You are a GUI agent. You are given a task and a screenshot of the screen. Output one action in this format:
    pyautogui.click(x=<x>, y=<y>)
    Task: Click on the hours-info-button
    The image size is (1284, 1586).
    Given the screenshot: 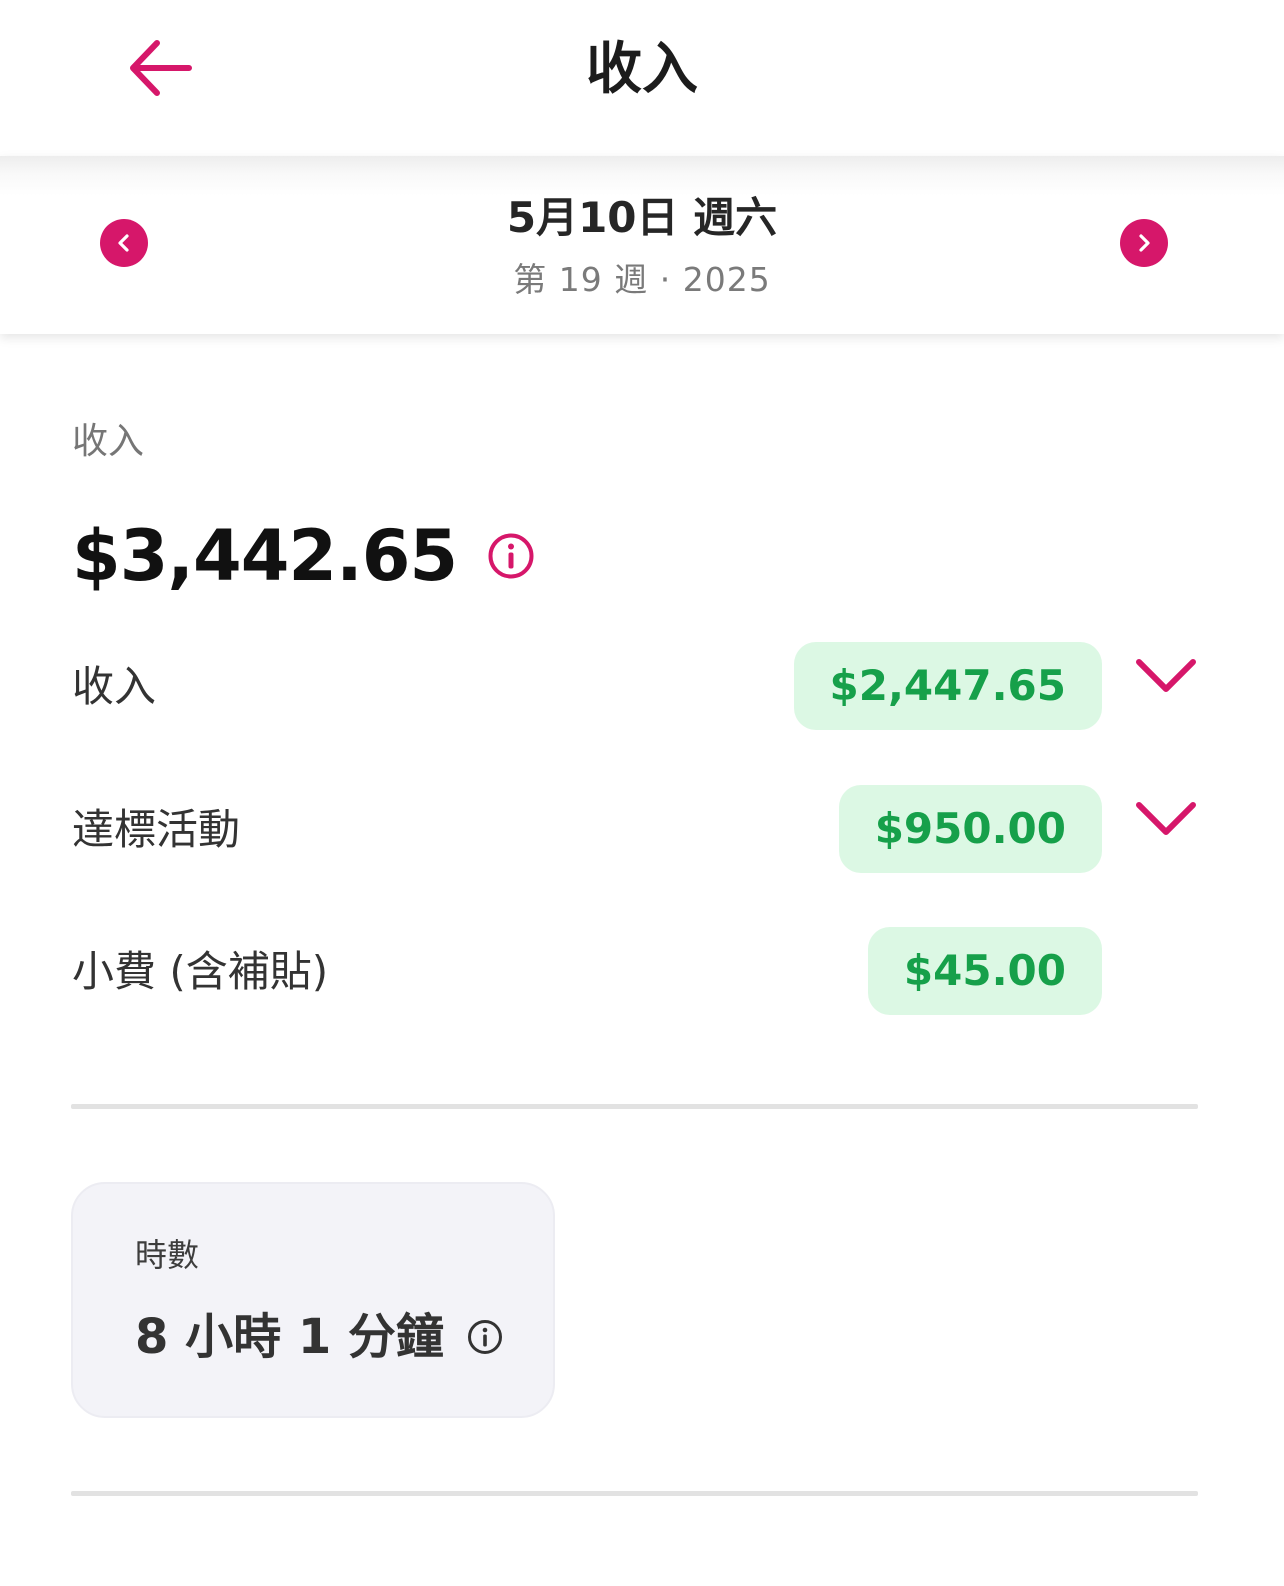 What is the action you would take?
    pyautogui.click(x=485, y=1337)
    